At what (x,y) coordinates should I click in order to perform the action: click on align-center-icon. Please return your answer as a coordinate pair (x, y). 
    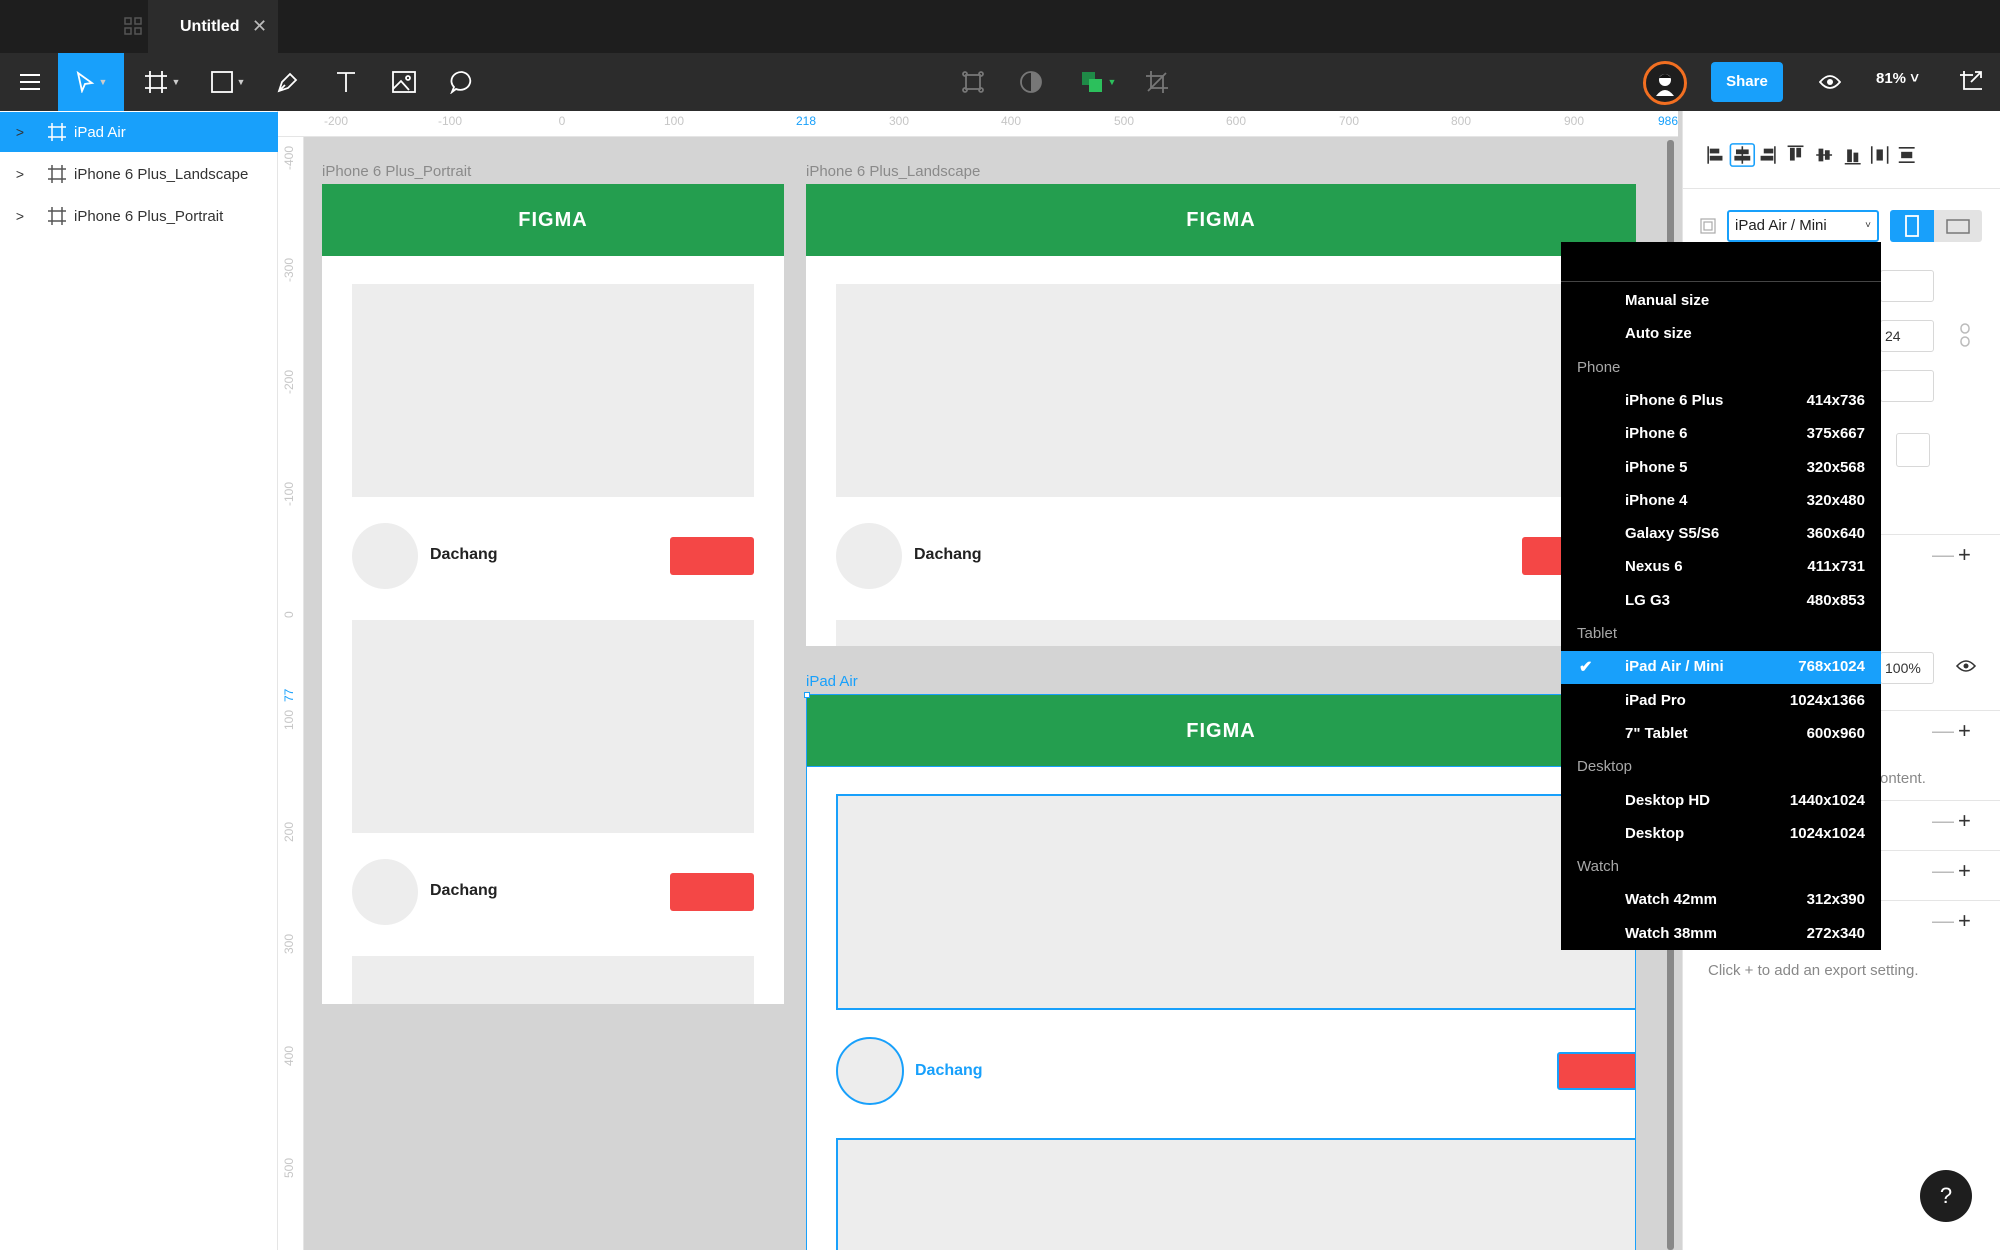
    Looking at the image, I should click on (1742, 155).